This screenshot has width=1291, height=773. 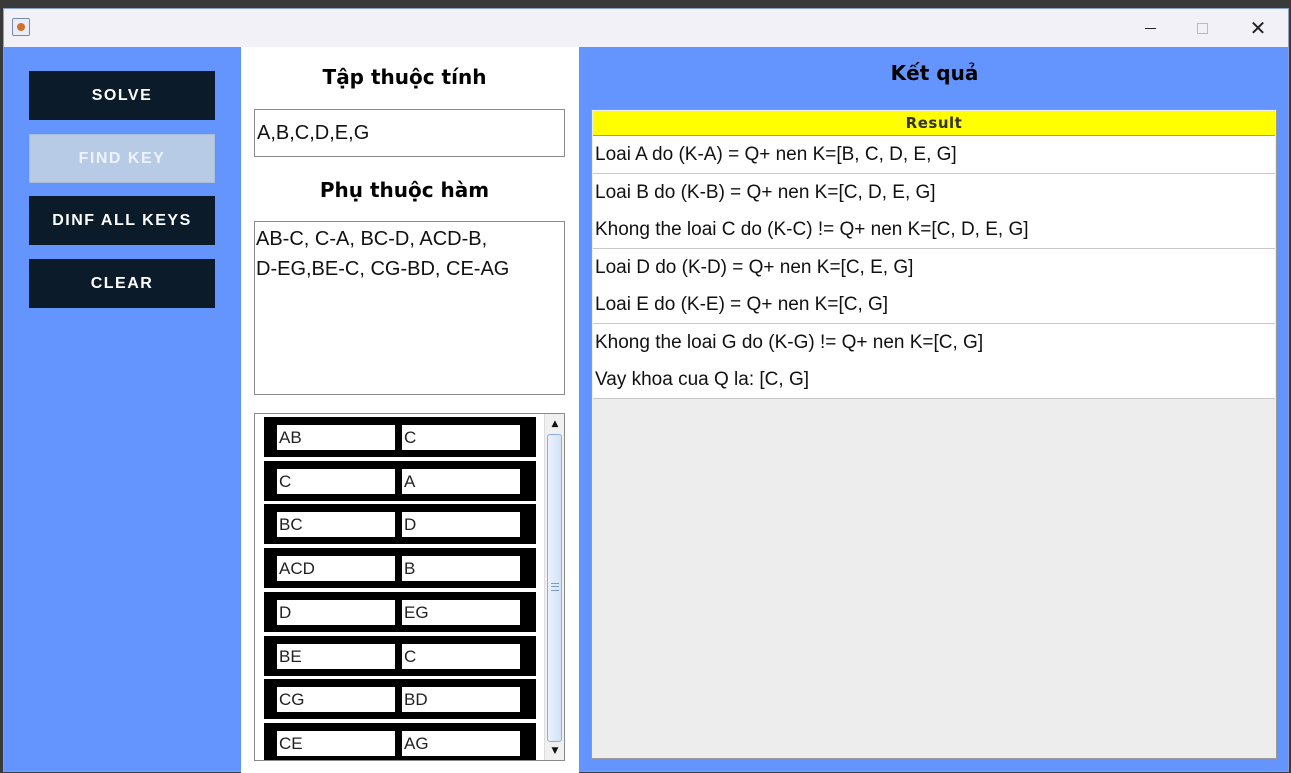 What do you see at coordinates (21, 27) in the screenshot?
I see `java-app-icon` at bounding box center [21, 27].